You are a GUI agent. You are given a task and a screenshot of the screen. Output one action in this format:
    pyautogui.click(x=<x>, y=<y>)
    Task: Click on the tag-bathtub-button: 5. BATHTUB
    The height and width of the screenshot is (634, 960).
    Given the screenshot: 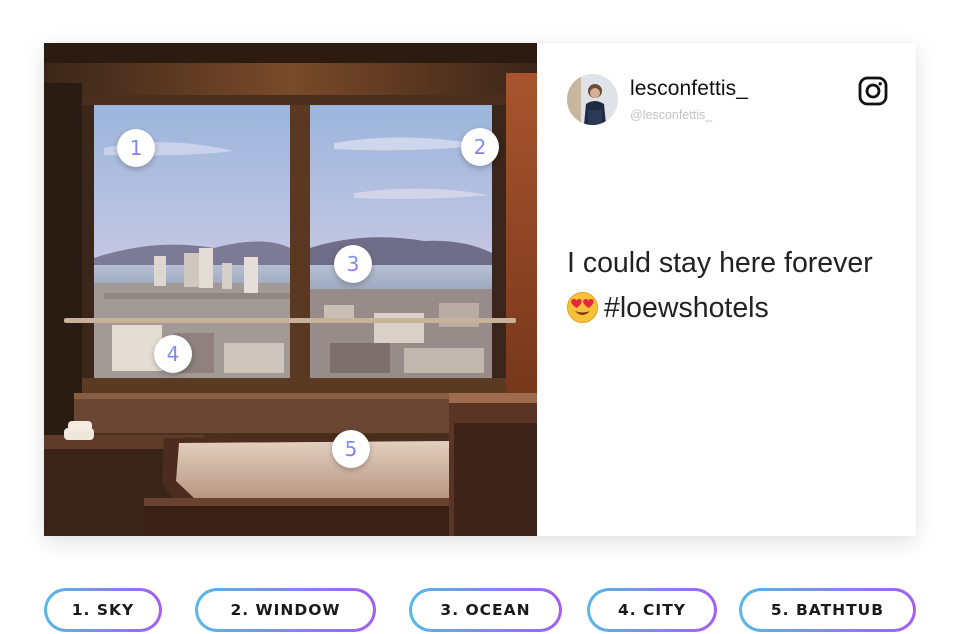 What is the action you would take?
    pyautogui.click(x=827, y=610)
    